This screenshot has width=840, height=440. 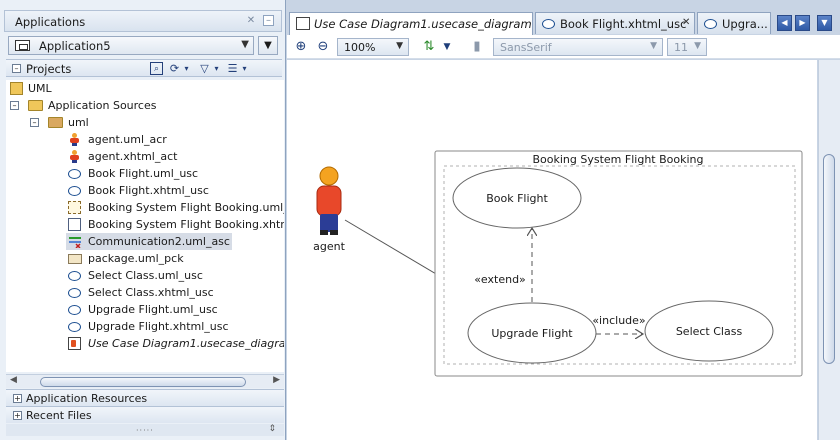 I want to click on actor-body, so click(x=329, y=201).